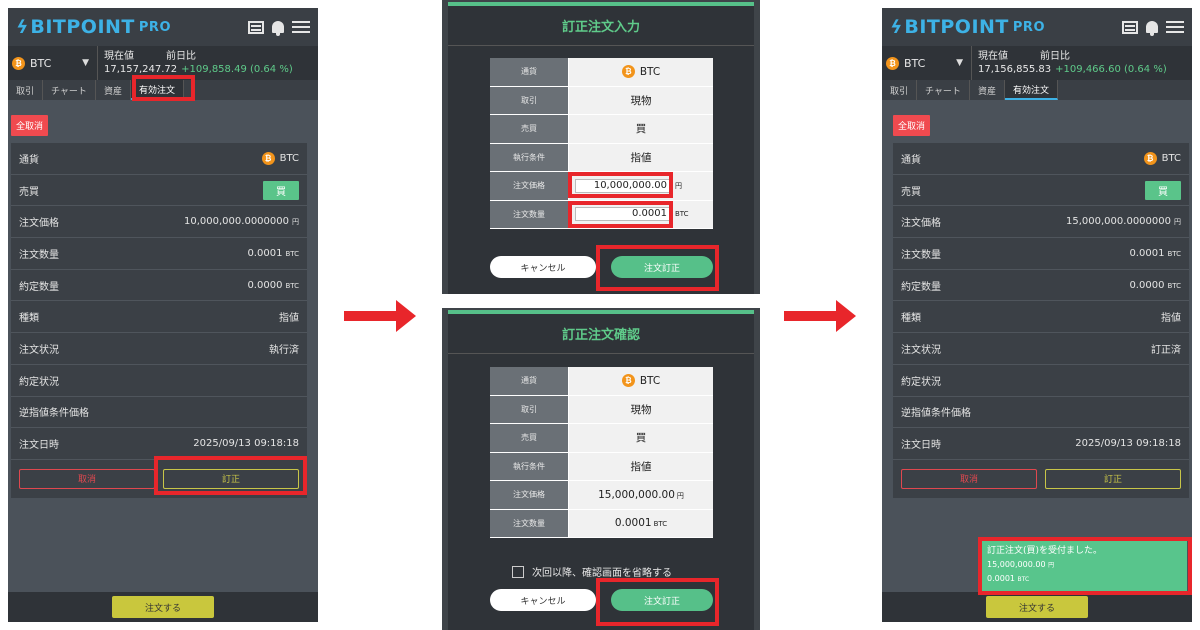  What do you see at coordinates (620, 214) in the screenshot?
I see `highlight-qty-input` at bounding box center [620, 214].